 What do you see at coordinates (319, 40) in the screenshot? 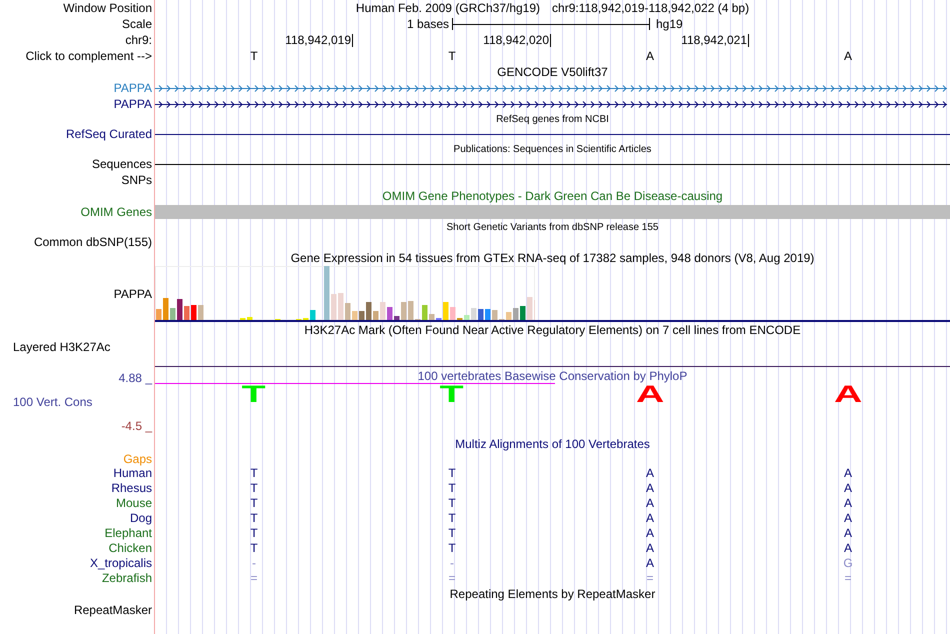
I see `coordinate-label: 118,942,019` at bounding box center [319, 40].